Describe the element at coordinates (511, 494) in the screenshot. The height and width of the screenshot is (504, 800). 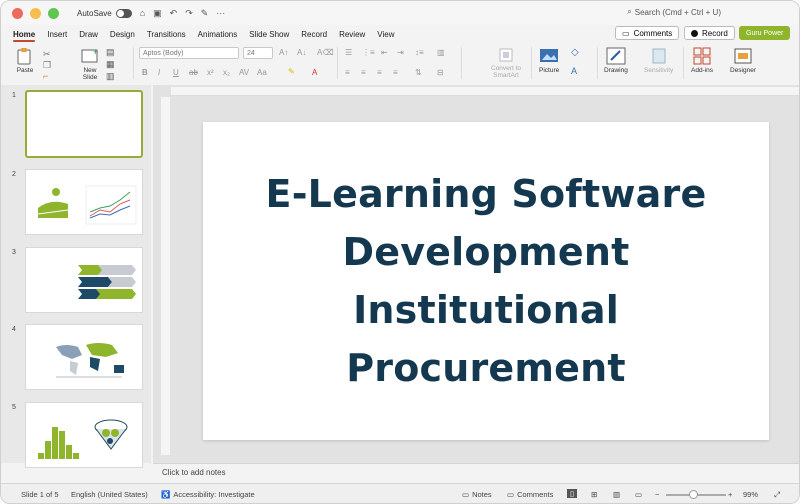
I see `comment-icon: ▭` at that location.